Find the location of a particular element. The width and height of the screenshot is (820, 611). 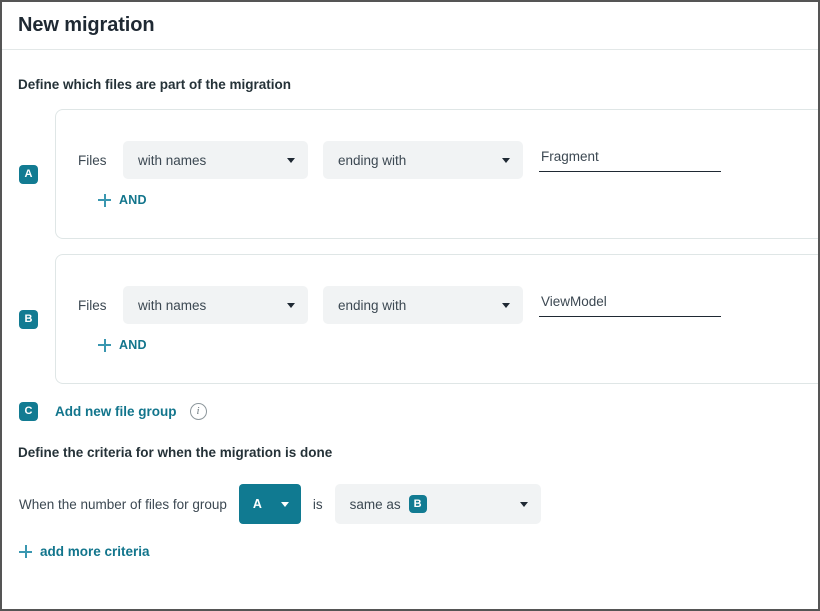

add-more-criteria-button: add more criteria is located at coordinates (90, 551).